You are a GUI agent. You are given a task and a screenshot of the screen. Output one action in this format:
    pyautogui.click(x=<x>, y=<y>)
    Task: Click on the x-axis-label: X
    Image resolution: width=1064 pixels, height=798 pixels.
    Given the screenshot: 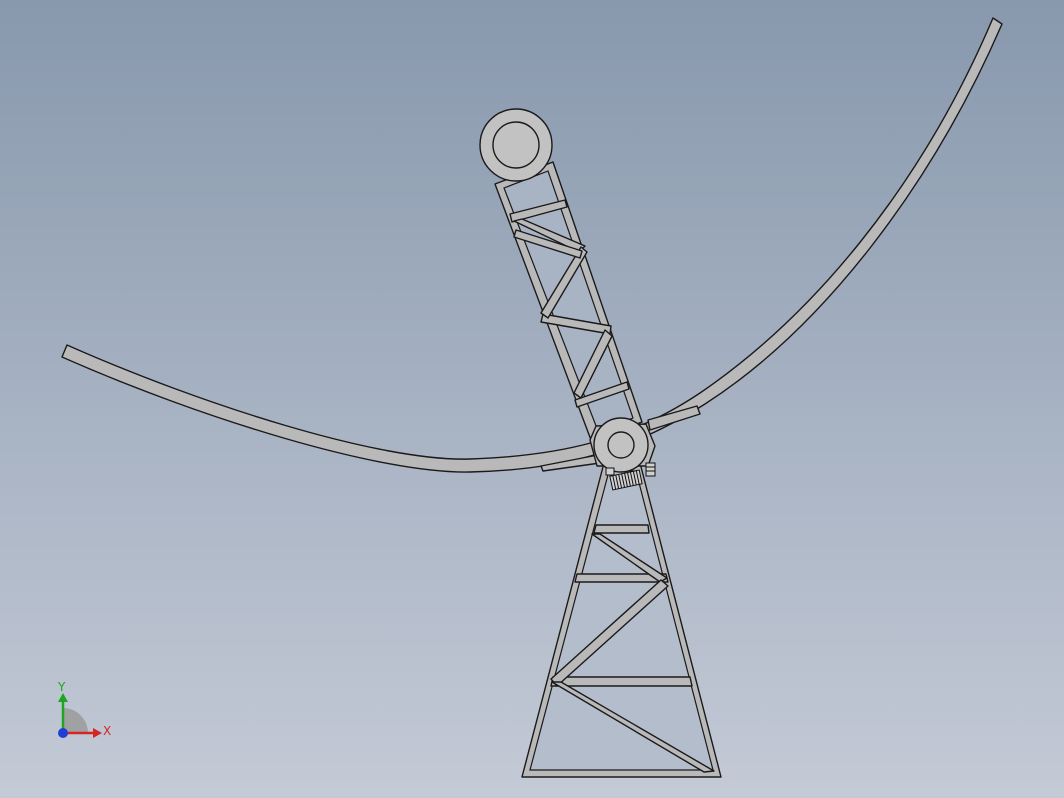 What is the action you would take?
    pyautogui.click(x=107, y=731)
    